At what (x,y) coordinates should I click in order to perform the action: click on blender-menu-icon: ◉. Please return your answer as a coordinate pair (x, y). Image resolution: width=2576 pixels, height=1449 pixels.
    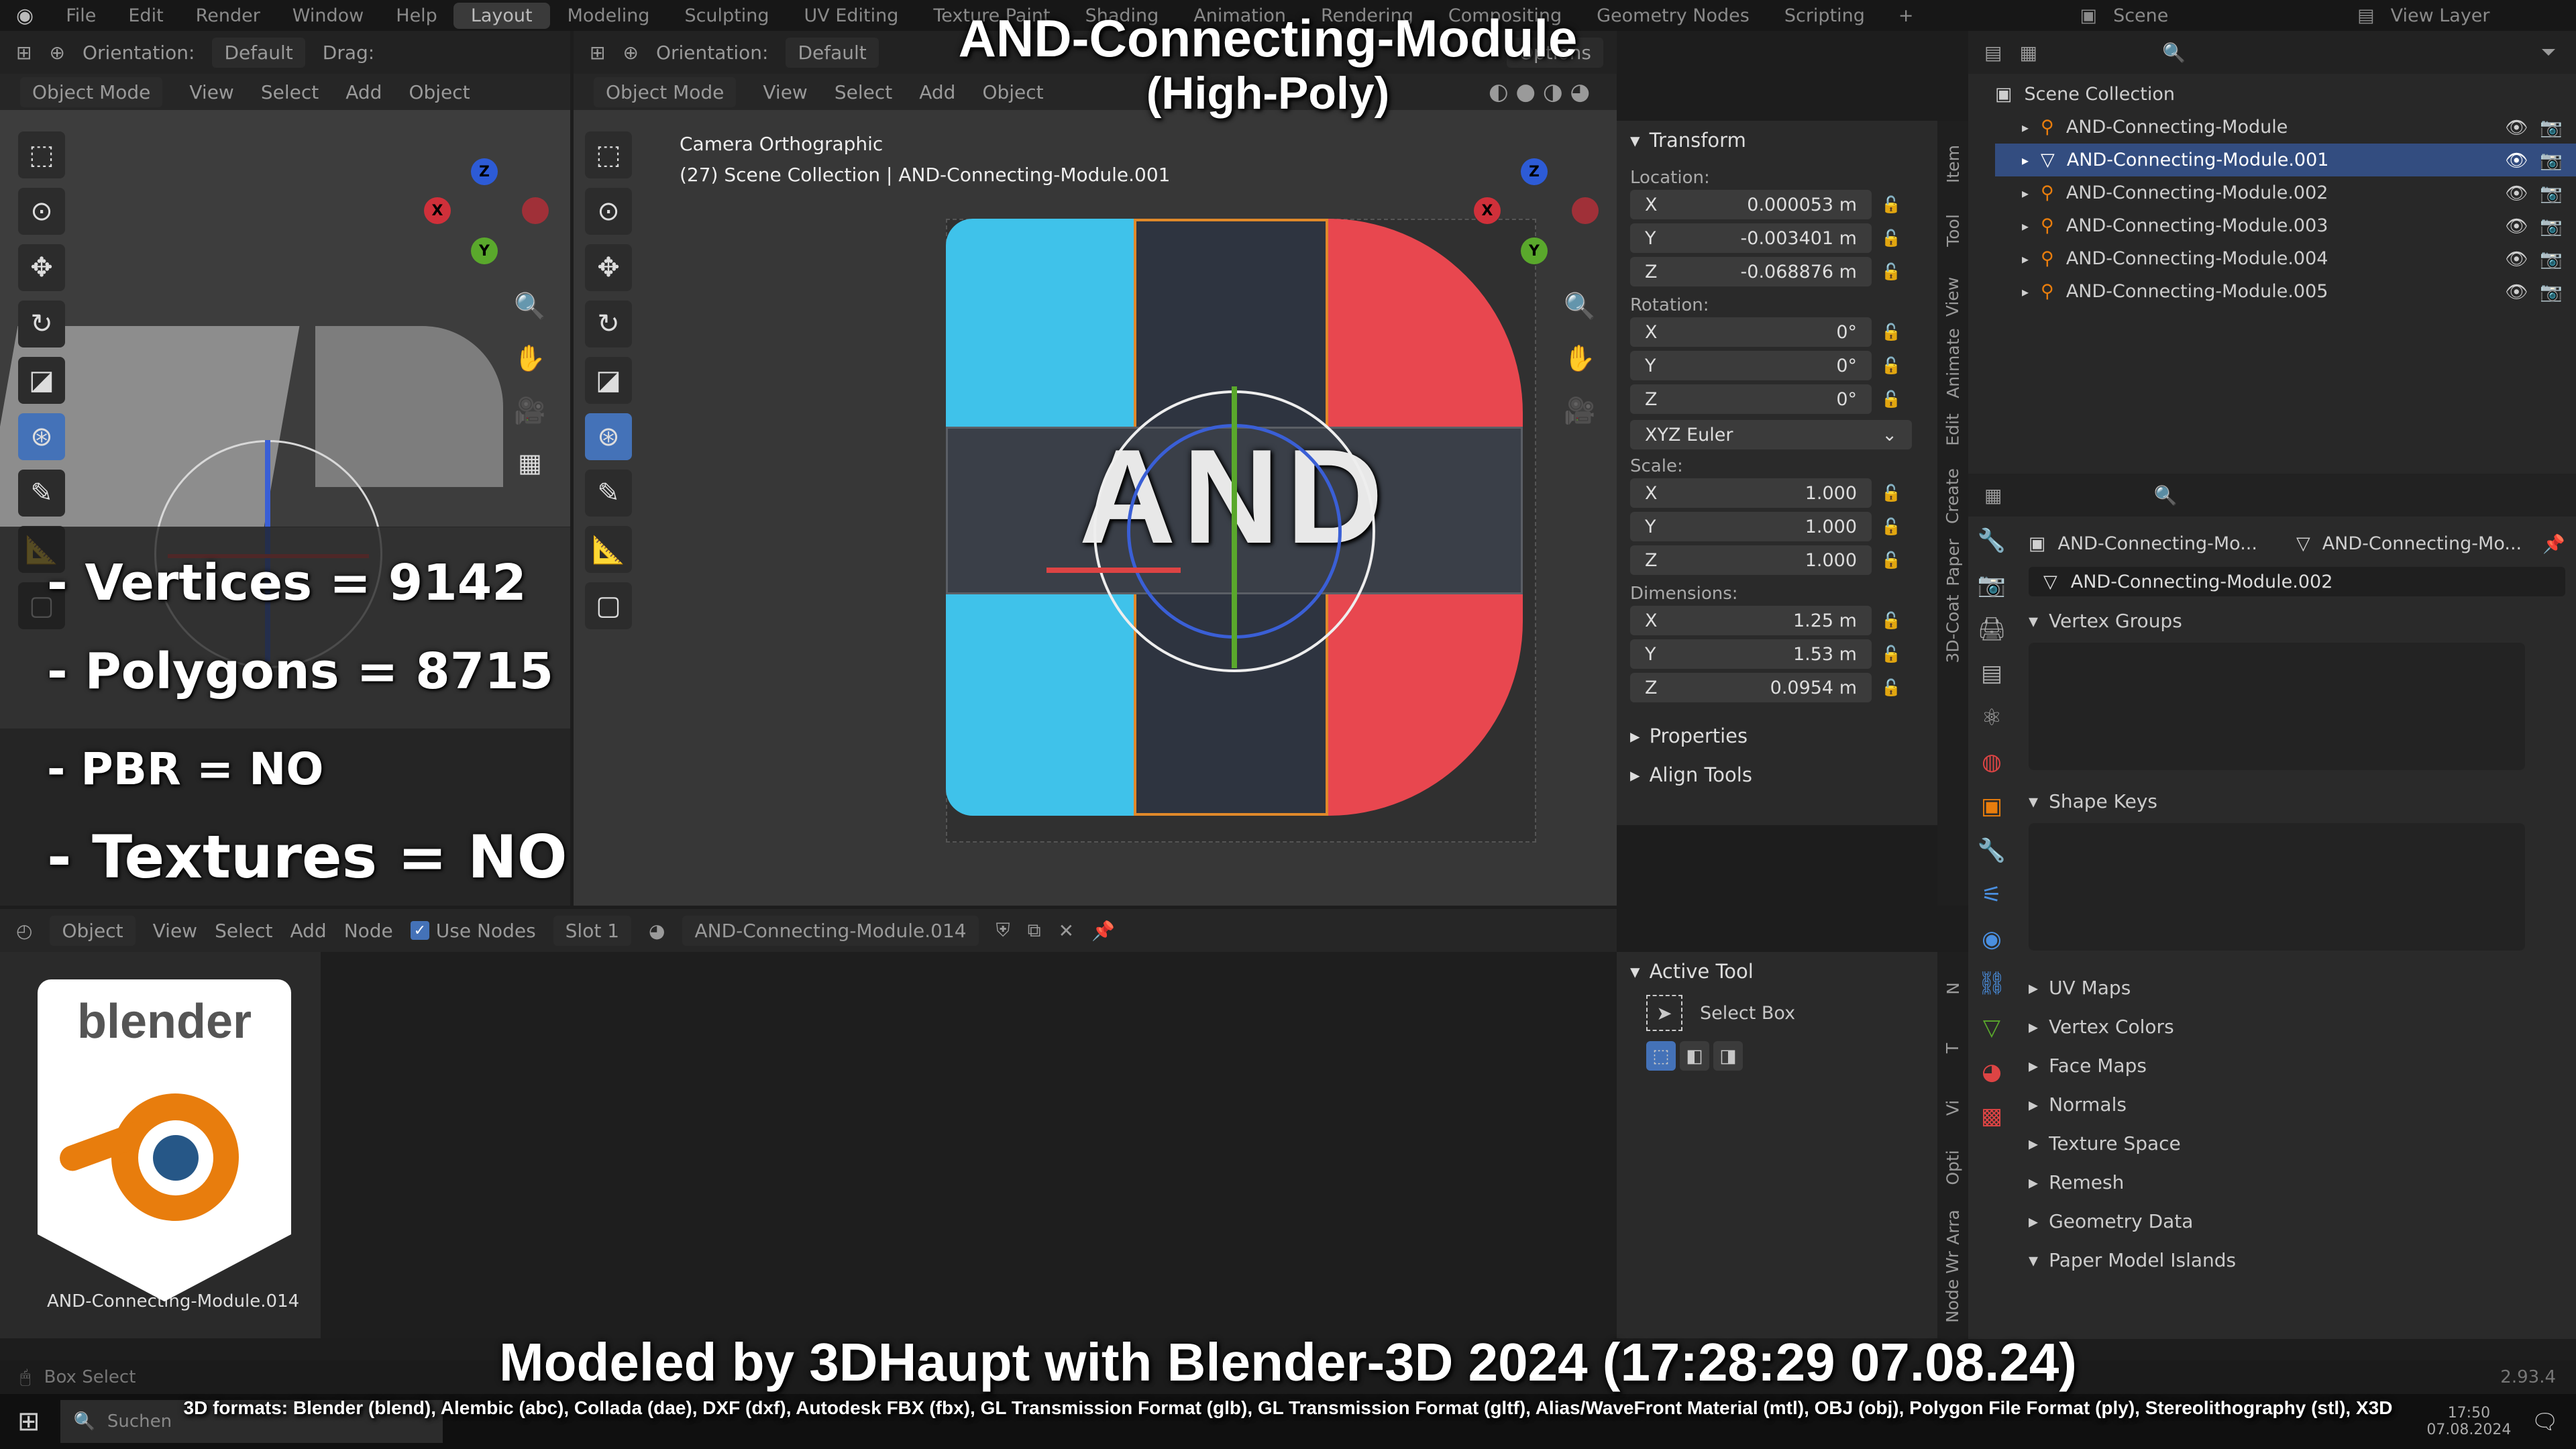
    Looking at the image, I should click on (25, 16).